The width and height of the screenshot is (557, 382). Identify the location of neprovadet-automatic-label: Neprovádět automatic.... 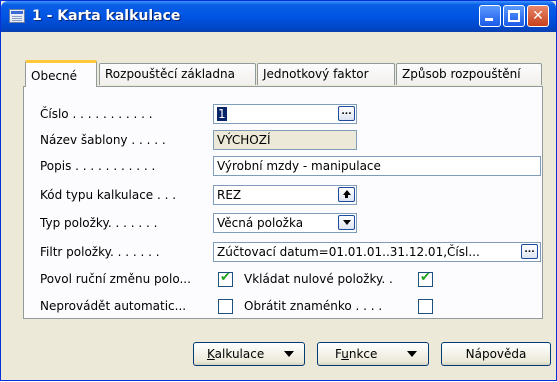
(113, 306).